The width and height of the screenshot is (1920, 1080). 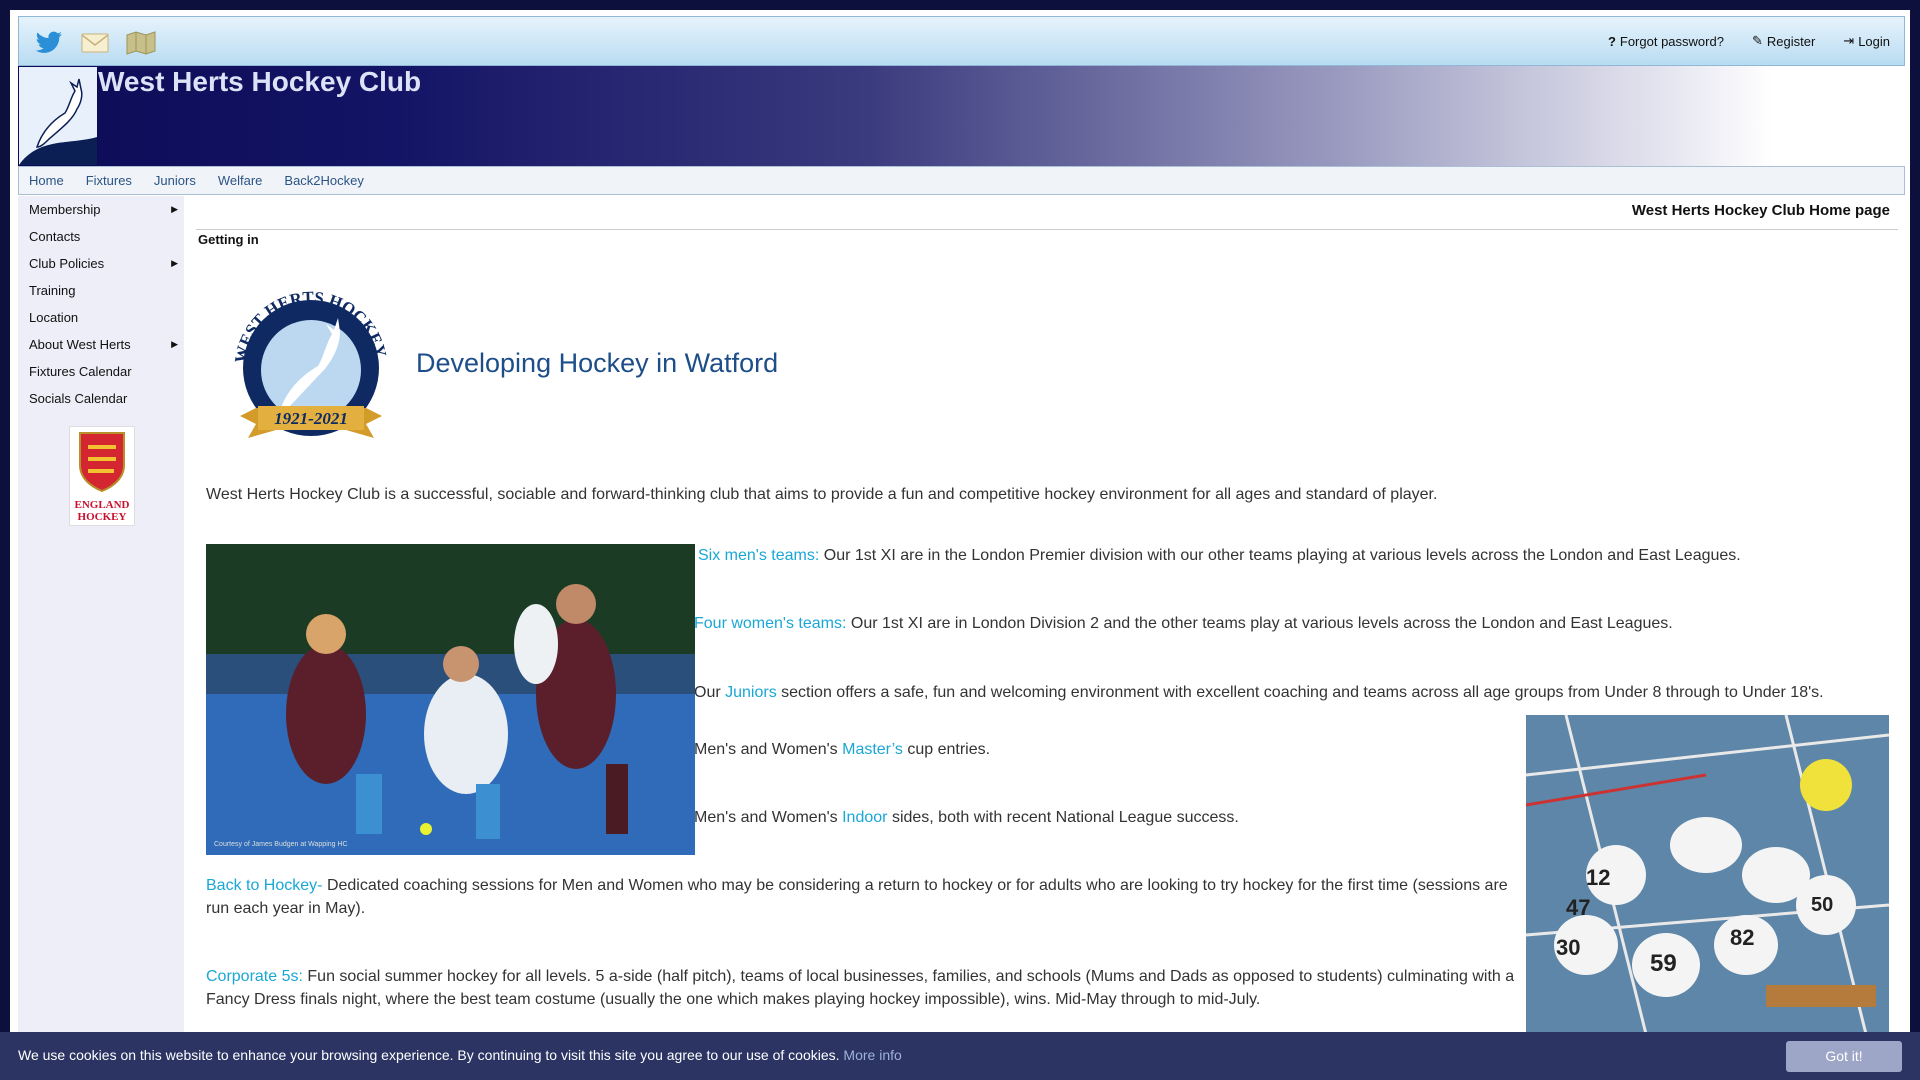 What do you see at coordinates (864, 817) in the screenshot?
I see `indoor-link: Indoor` at bounding box center [864, 817].